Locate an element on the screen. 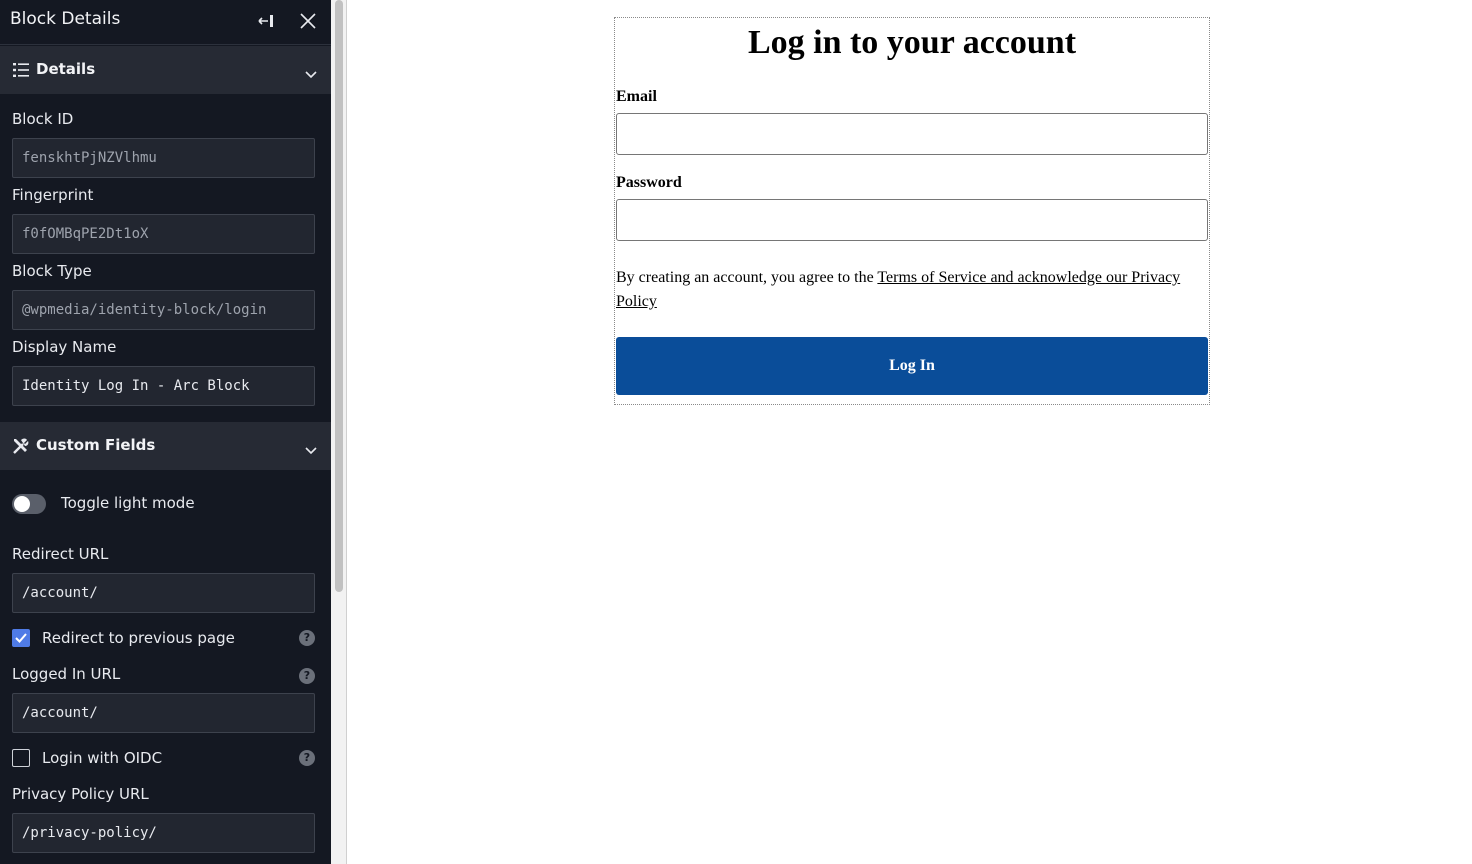  block-type-field is located at coordinates (163, 310).